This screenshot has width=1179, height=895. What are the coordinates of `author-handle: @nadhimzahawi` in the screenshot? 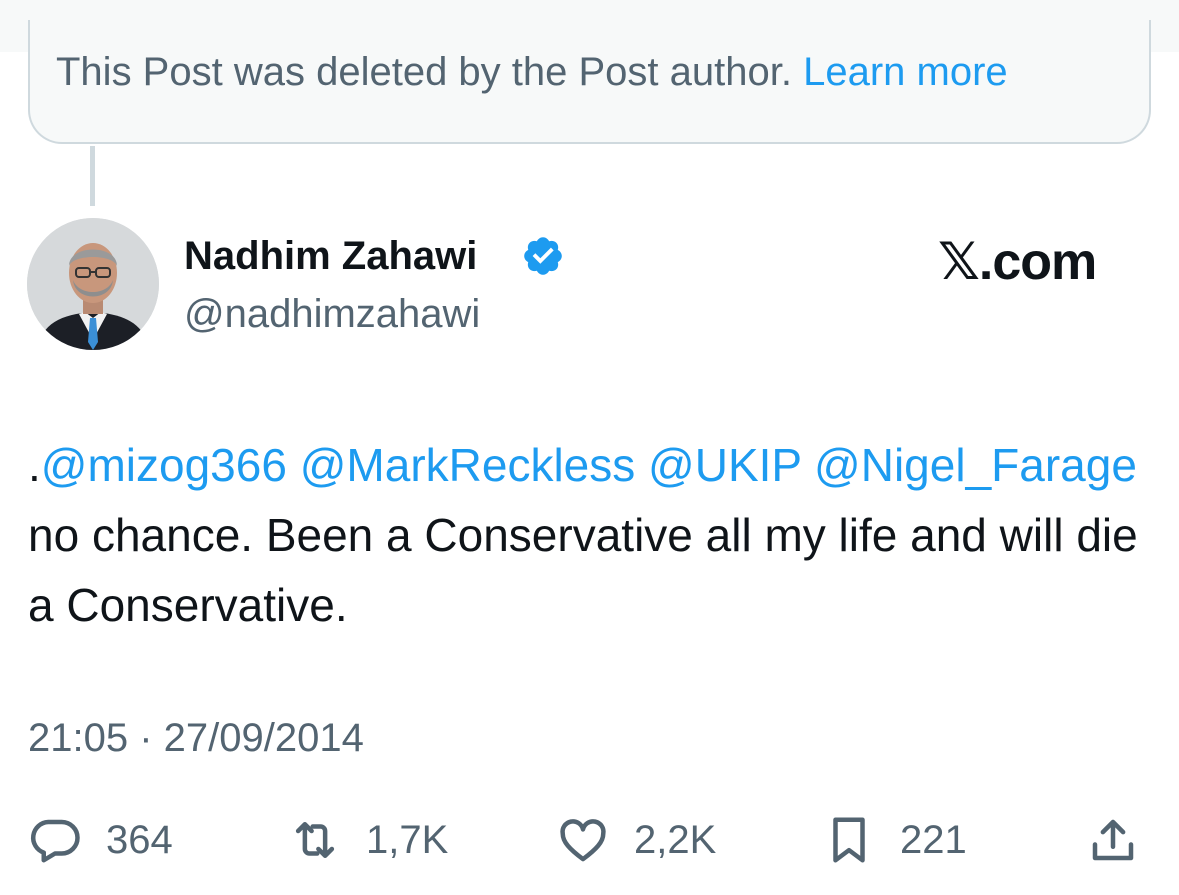 It's located at (332, 314).